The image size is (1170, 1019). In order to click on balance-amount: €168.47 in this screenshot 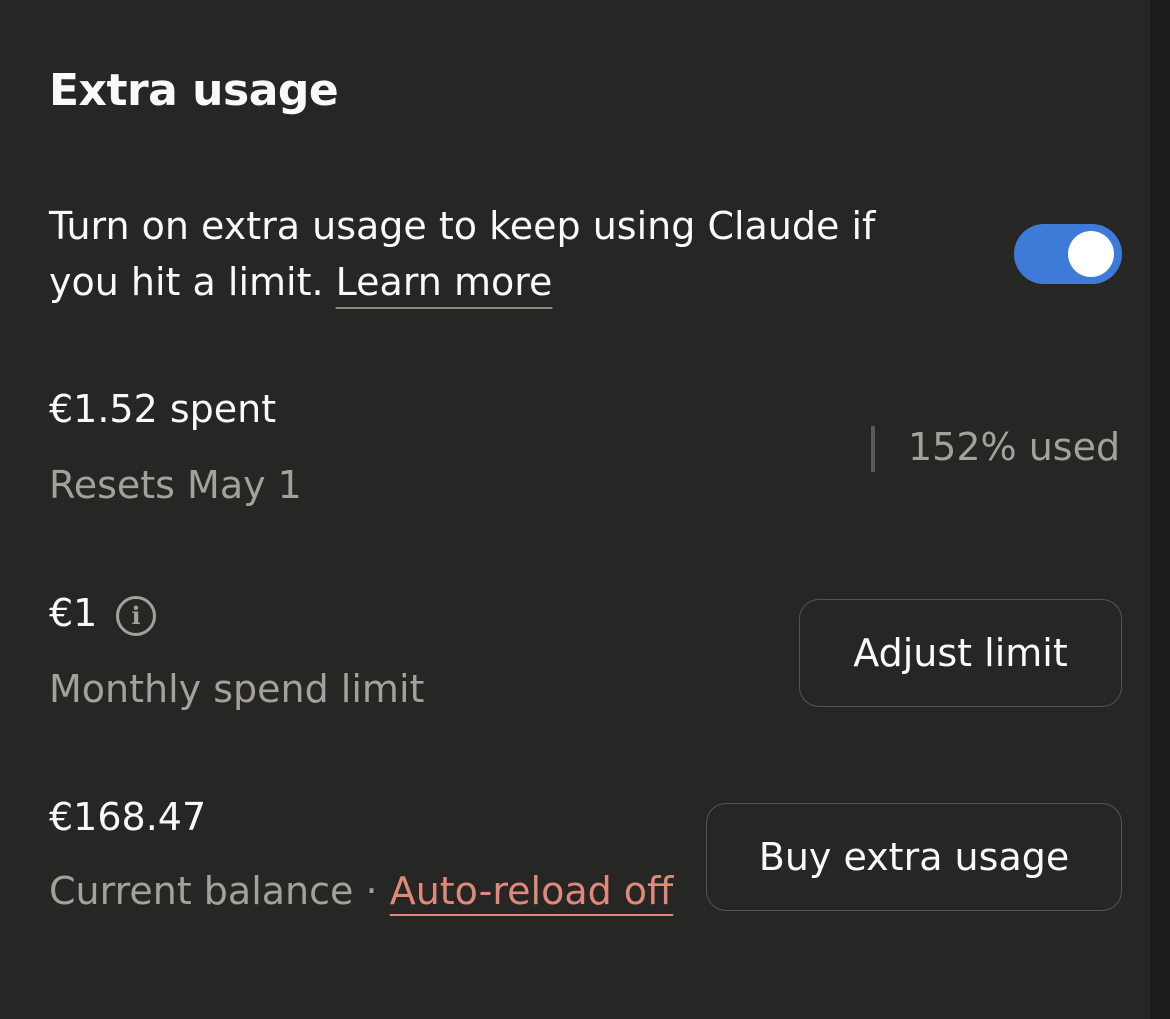, I will do `click(128, 817)`.